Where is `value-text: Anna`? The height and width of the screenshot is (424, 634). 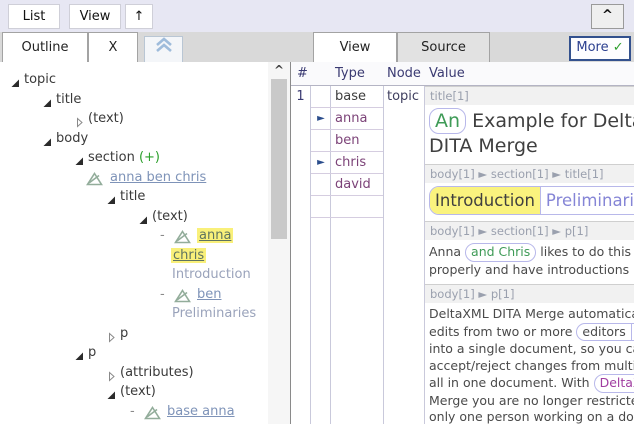 value-text: Anna is located at coordinates (447, 251).